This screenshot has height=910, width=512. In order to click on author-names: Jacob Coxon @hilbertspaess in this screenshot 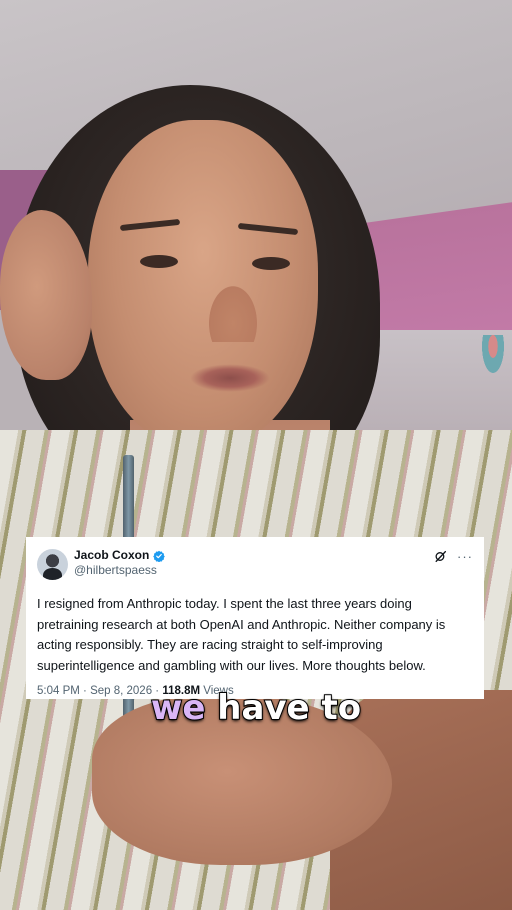, I will do `click(120, 563)`.